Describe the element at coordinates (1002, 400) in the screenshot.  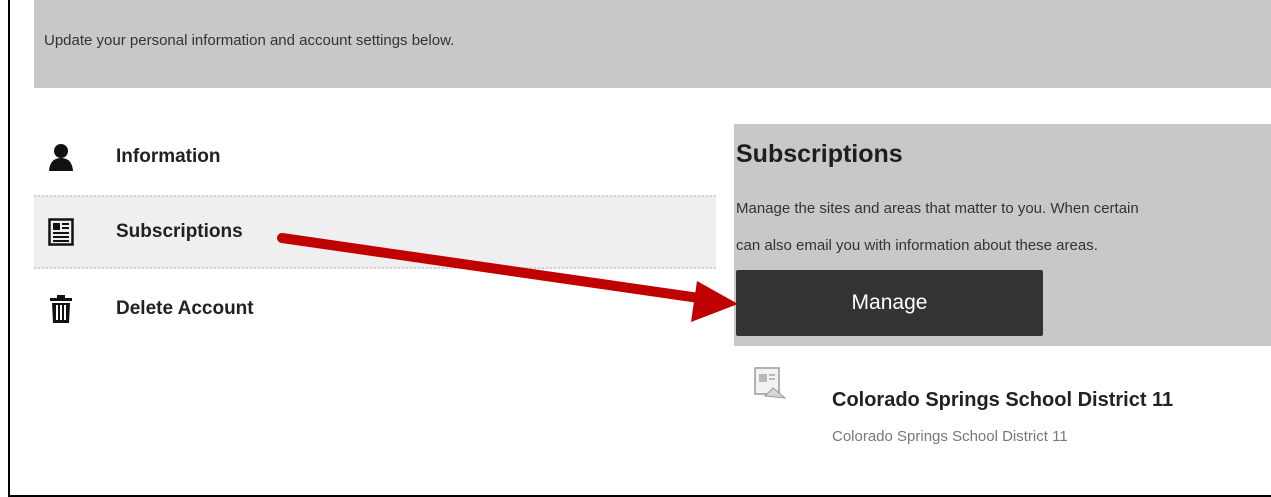
I see `subscription-title: Colorado Springs School District 11` at that location.